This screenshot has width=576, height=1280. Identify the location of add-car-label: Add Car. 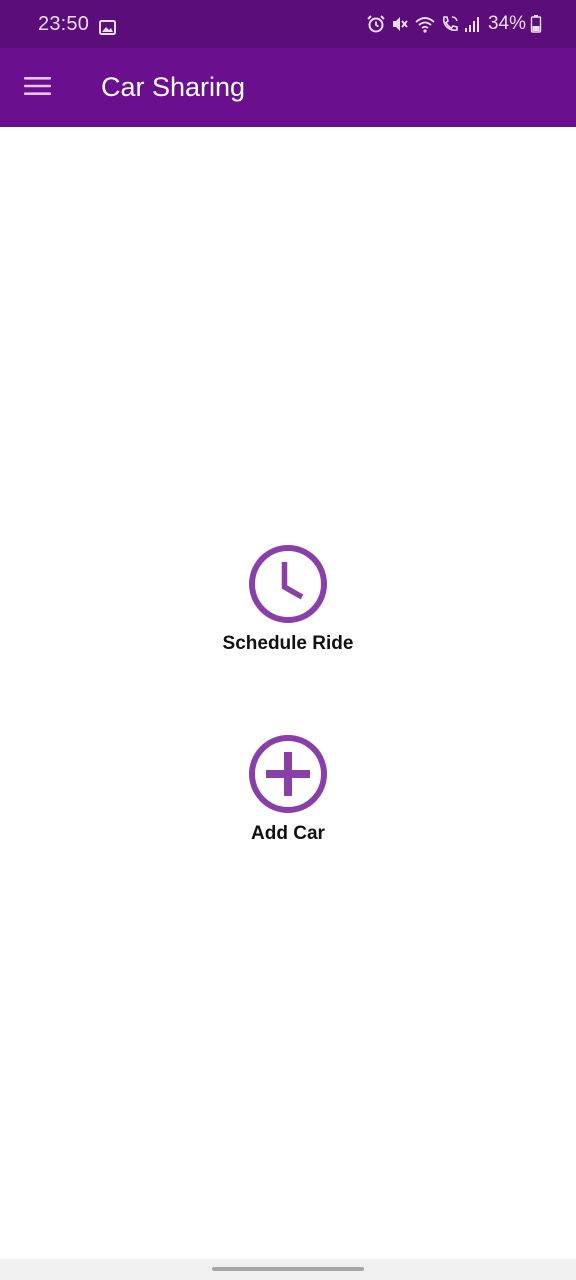
(288, 833).